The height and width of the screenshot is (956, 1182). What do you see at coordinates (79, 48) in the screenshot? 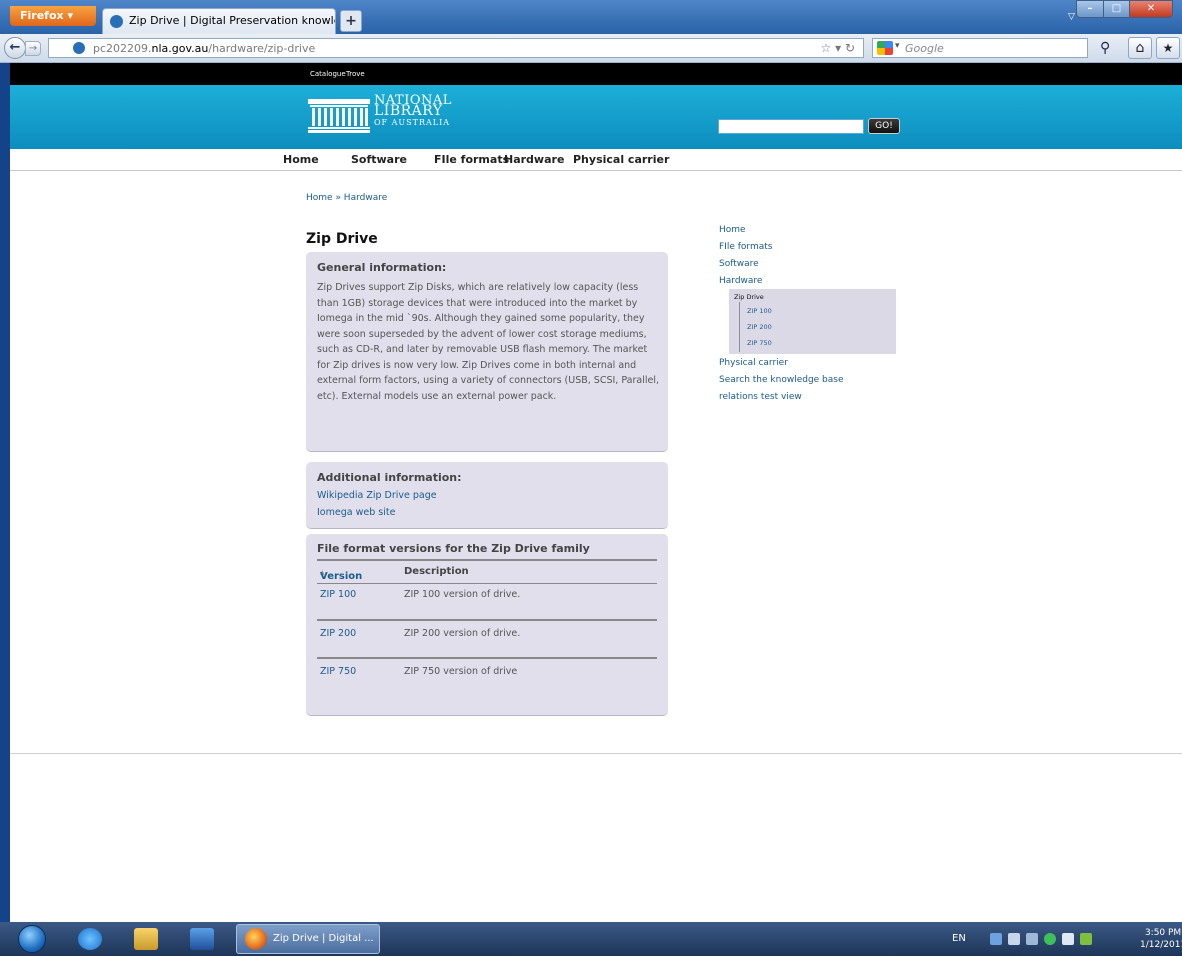
I see `site-identity-icon` at bounding box center [79, 48].